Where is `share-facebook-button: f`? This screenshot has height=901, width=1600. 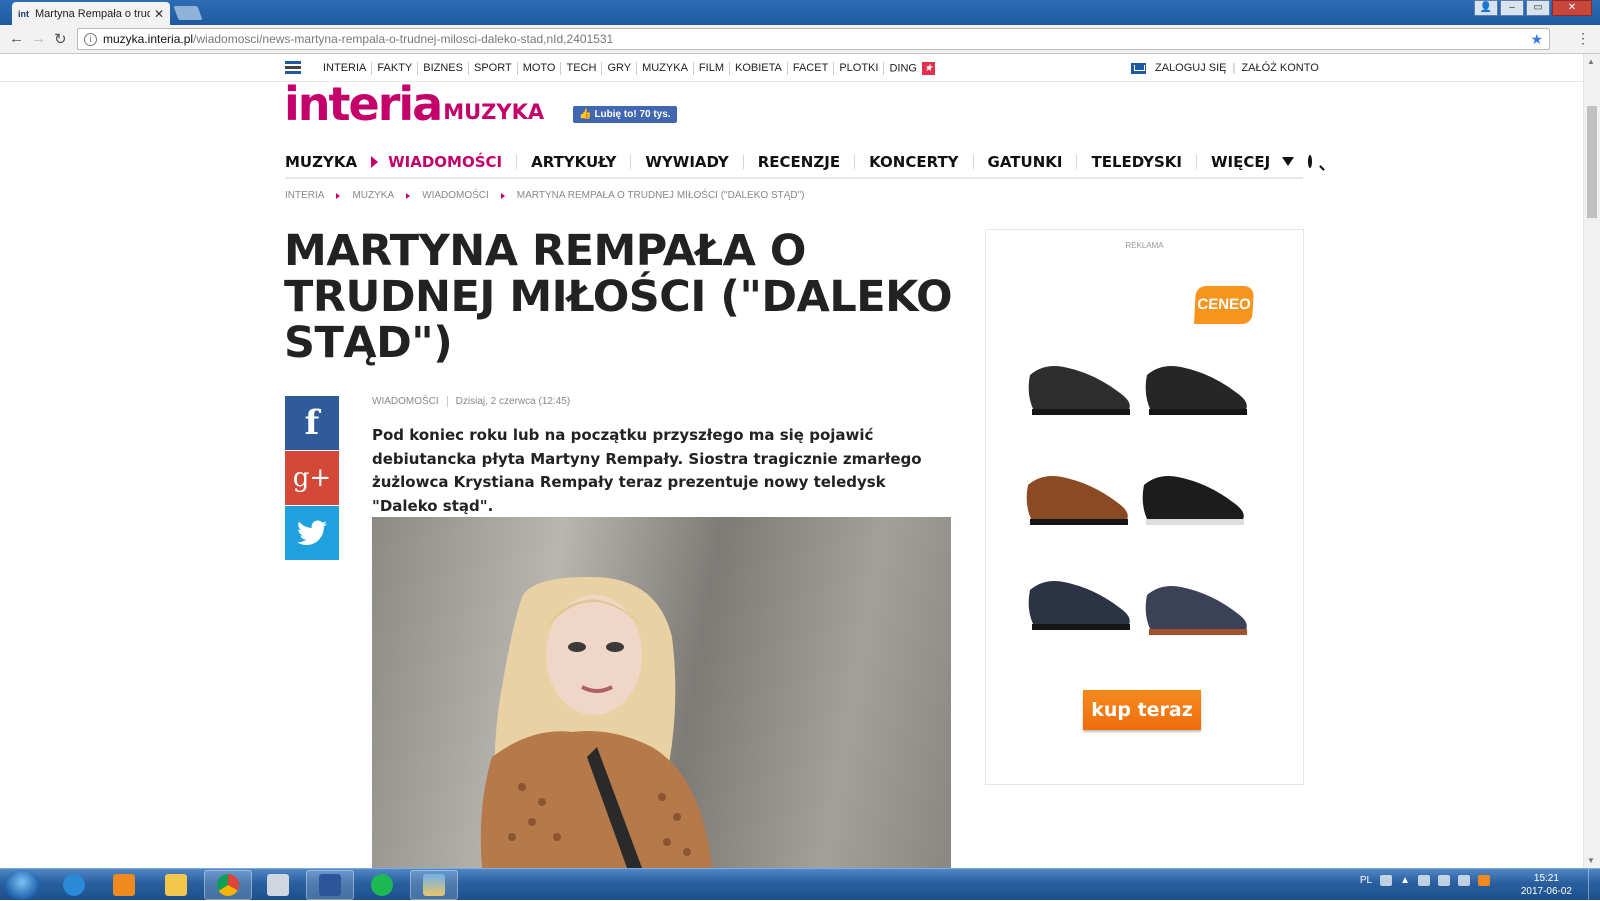
share-facebook-button: f is located at coordinates (312, 423).